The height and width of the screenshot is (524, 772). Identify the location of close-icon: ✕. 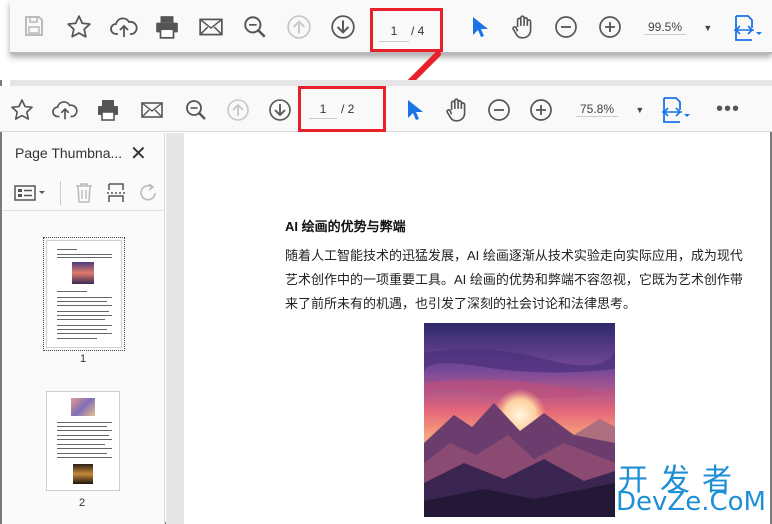
(138, 153).